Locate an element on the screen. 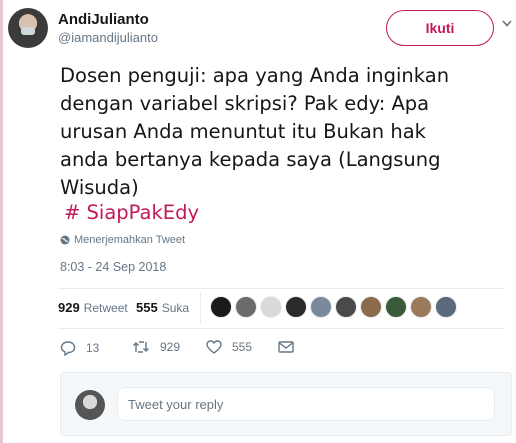 The height and width of the screenshot is (443, 516). engagement-stats: 929 Retweet 555 Suka is located at coordinates (281, 308).